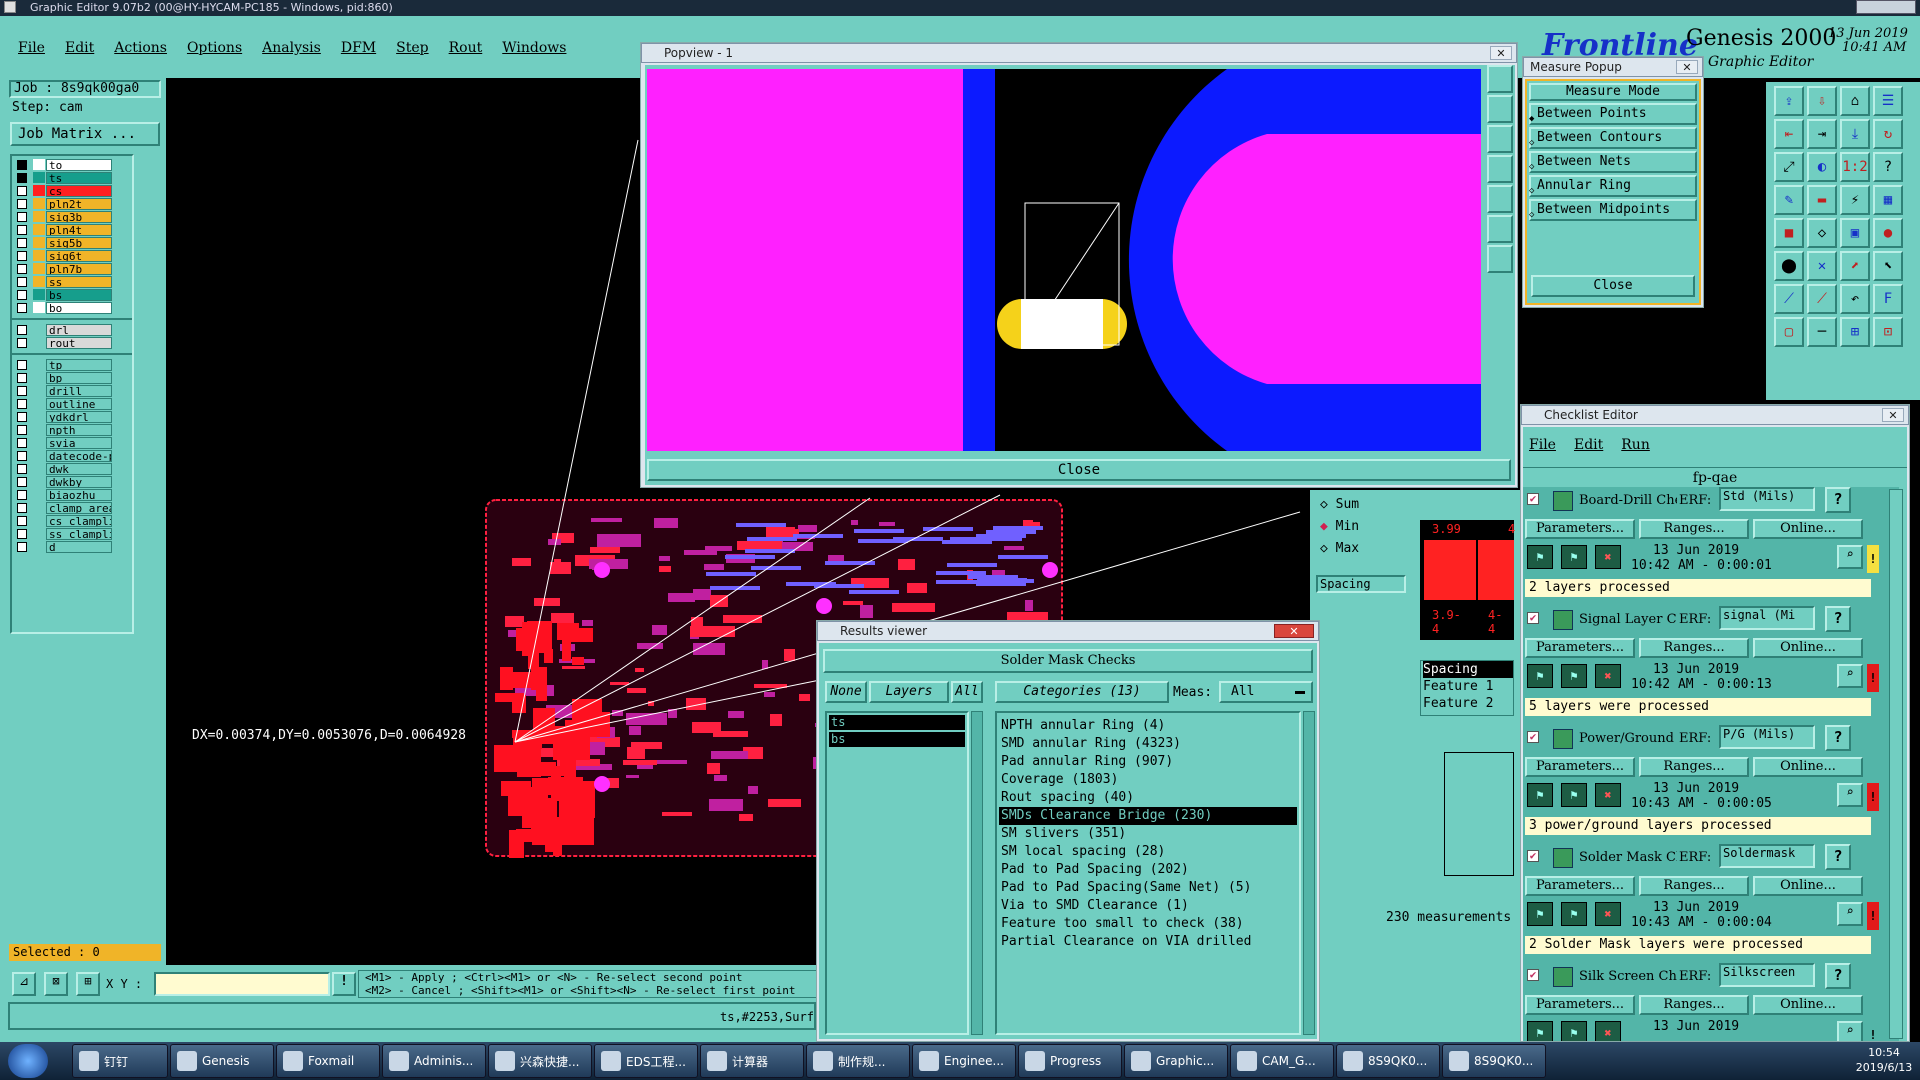  I want to click on tool-icon-24: ⟋, so click(1789, 299).